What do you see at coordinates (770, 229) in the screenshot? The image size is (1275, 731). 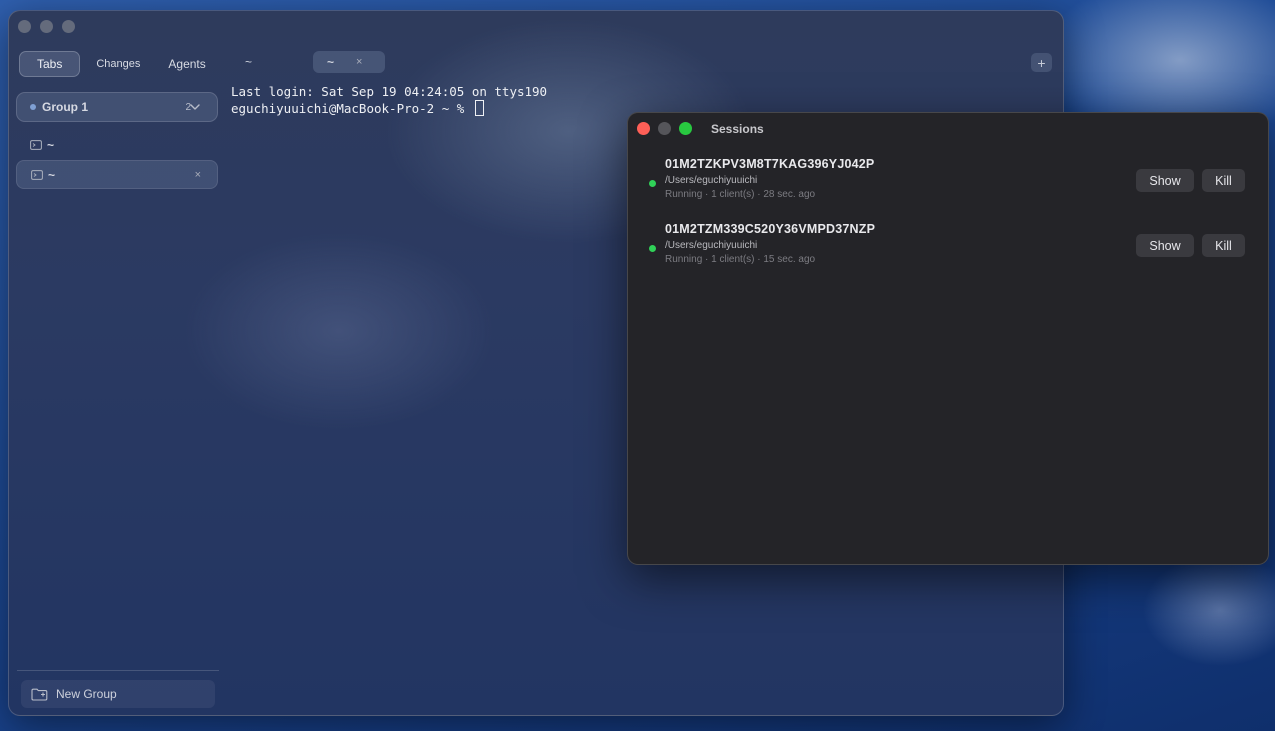 I see `session-id: 01M2TZM339C520Y36VMPD37NZP` at bounding box center [770, 229].